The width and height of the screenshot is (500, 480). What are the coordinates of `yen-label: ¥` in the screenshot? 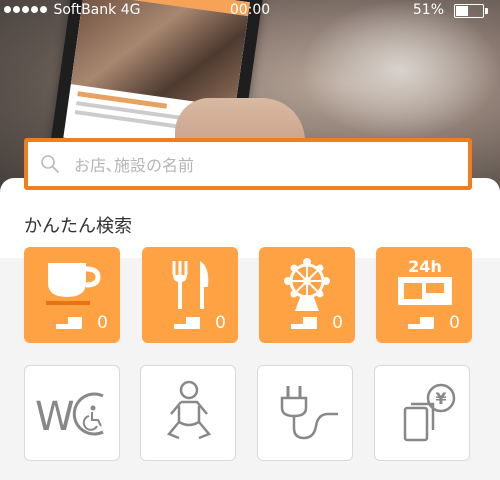 It's located at (440, 398).